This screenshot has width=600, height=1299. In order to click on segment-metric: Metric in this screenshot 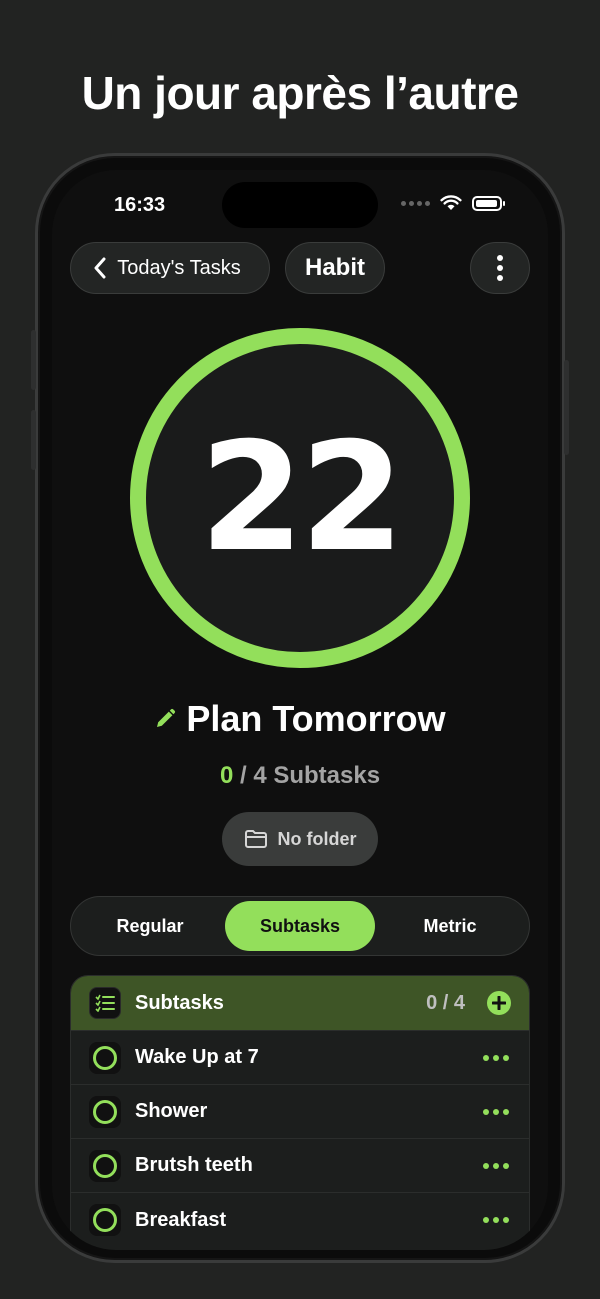, I will do `click(450, 926)`.